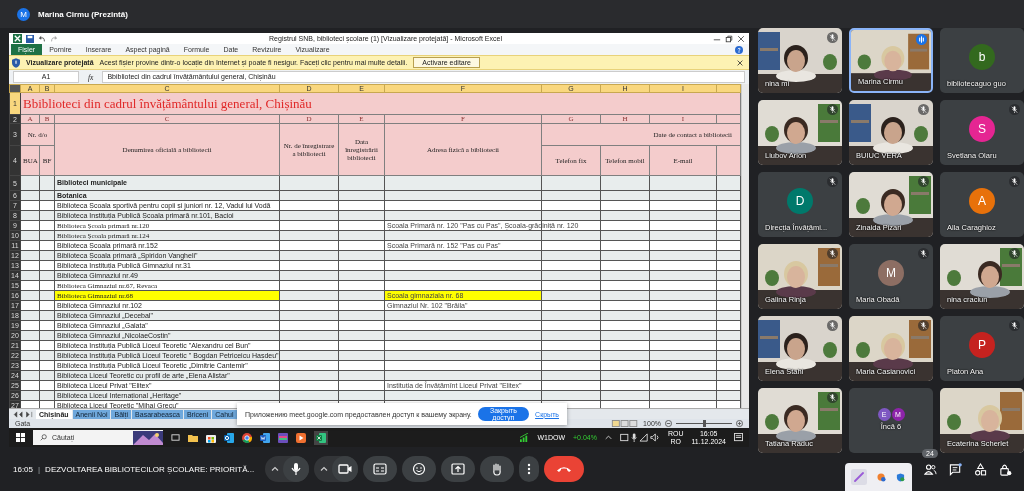  What do you see at coordinates (321, 437) in the screenshot?
I see `excel-icon` at bounding box center [321, 437].